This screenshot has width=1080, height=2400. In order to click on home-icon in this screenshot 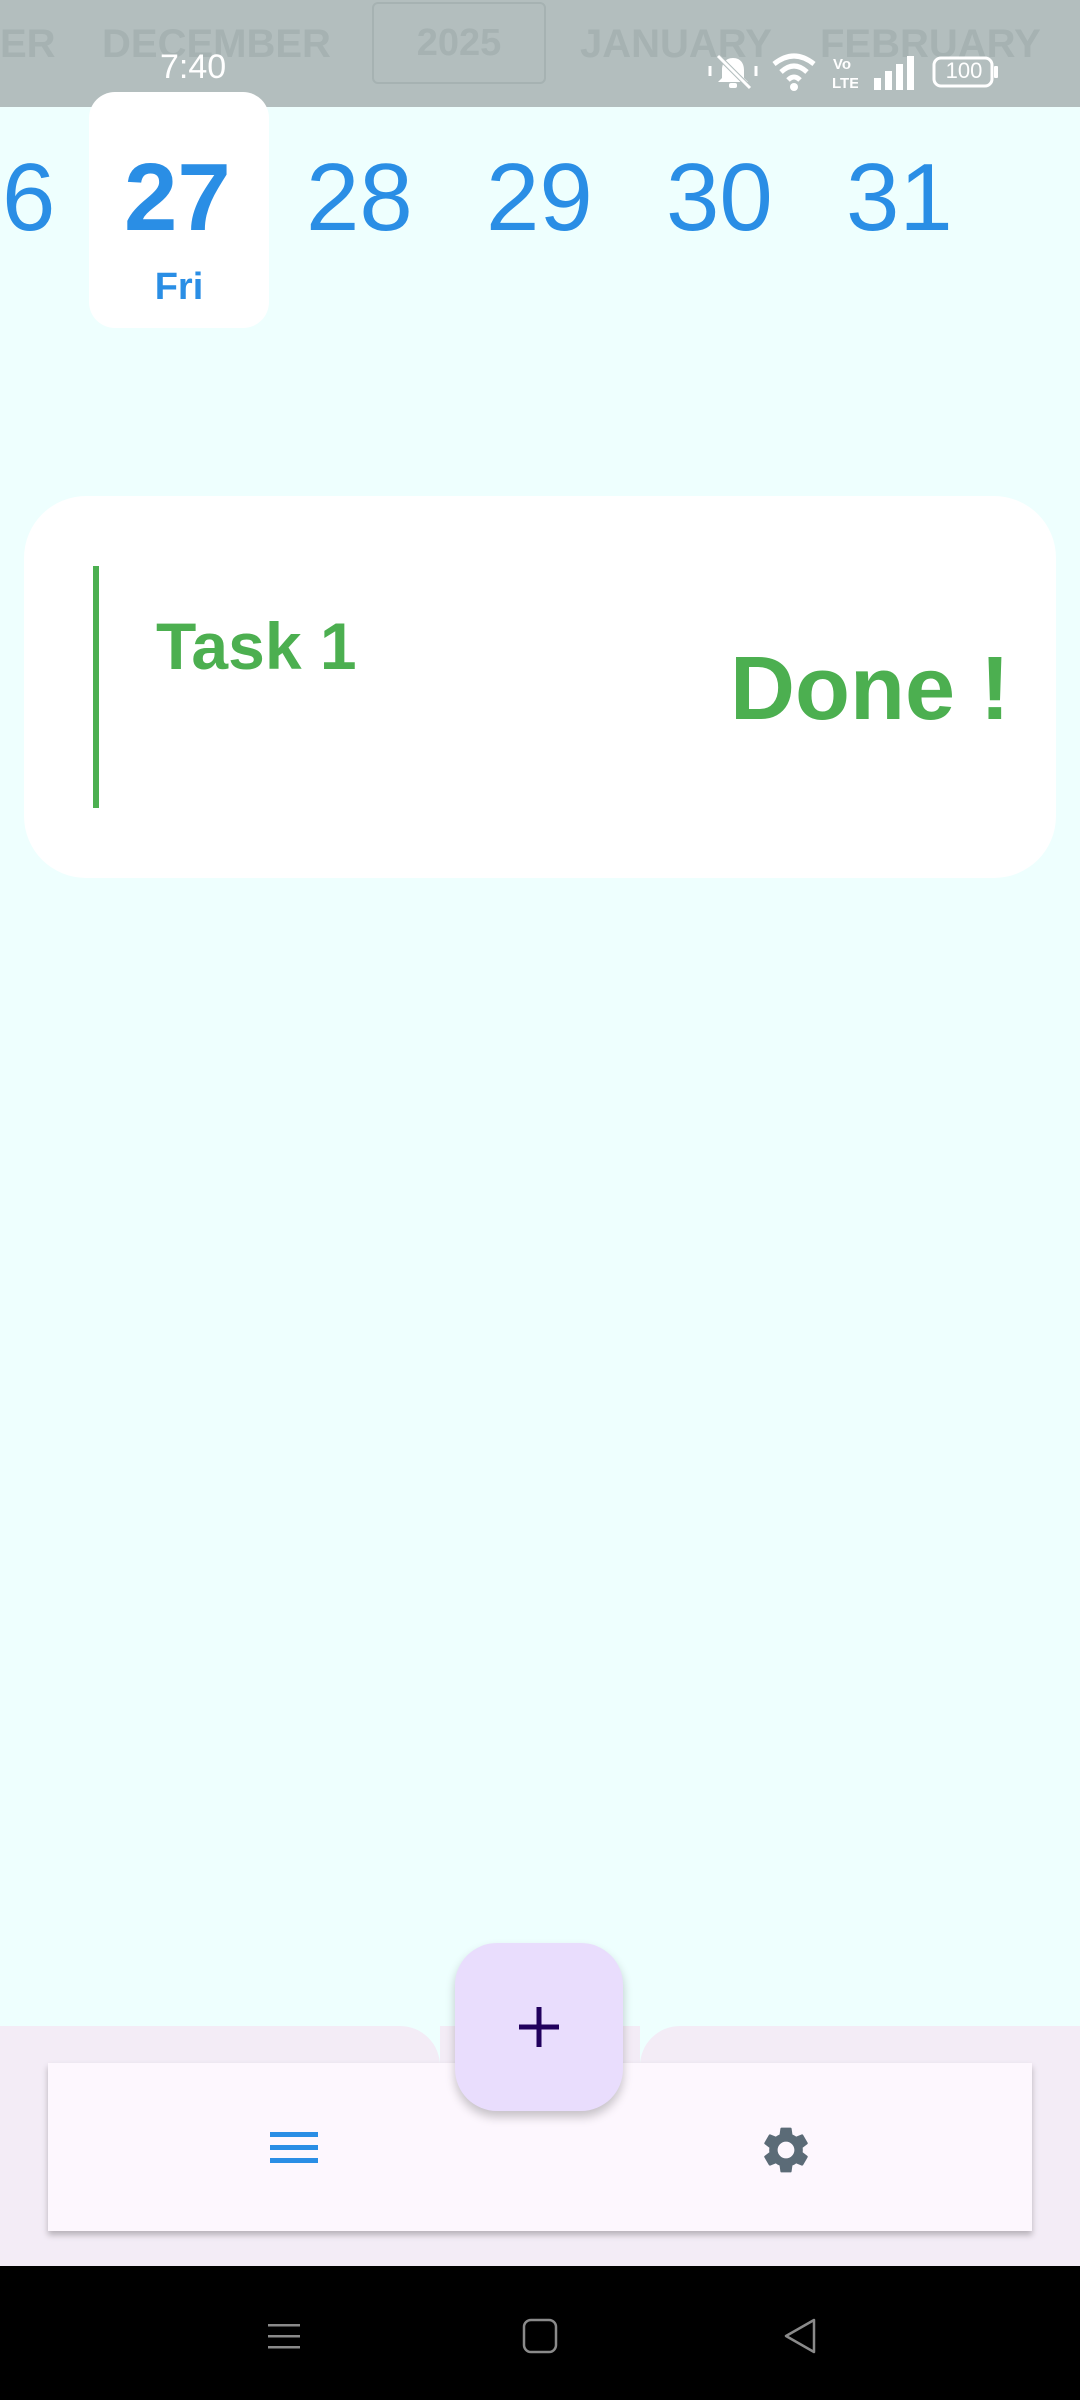, I will do `click(540, 2336)`.